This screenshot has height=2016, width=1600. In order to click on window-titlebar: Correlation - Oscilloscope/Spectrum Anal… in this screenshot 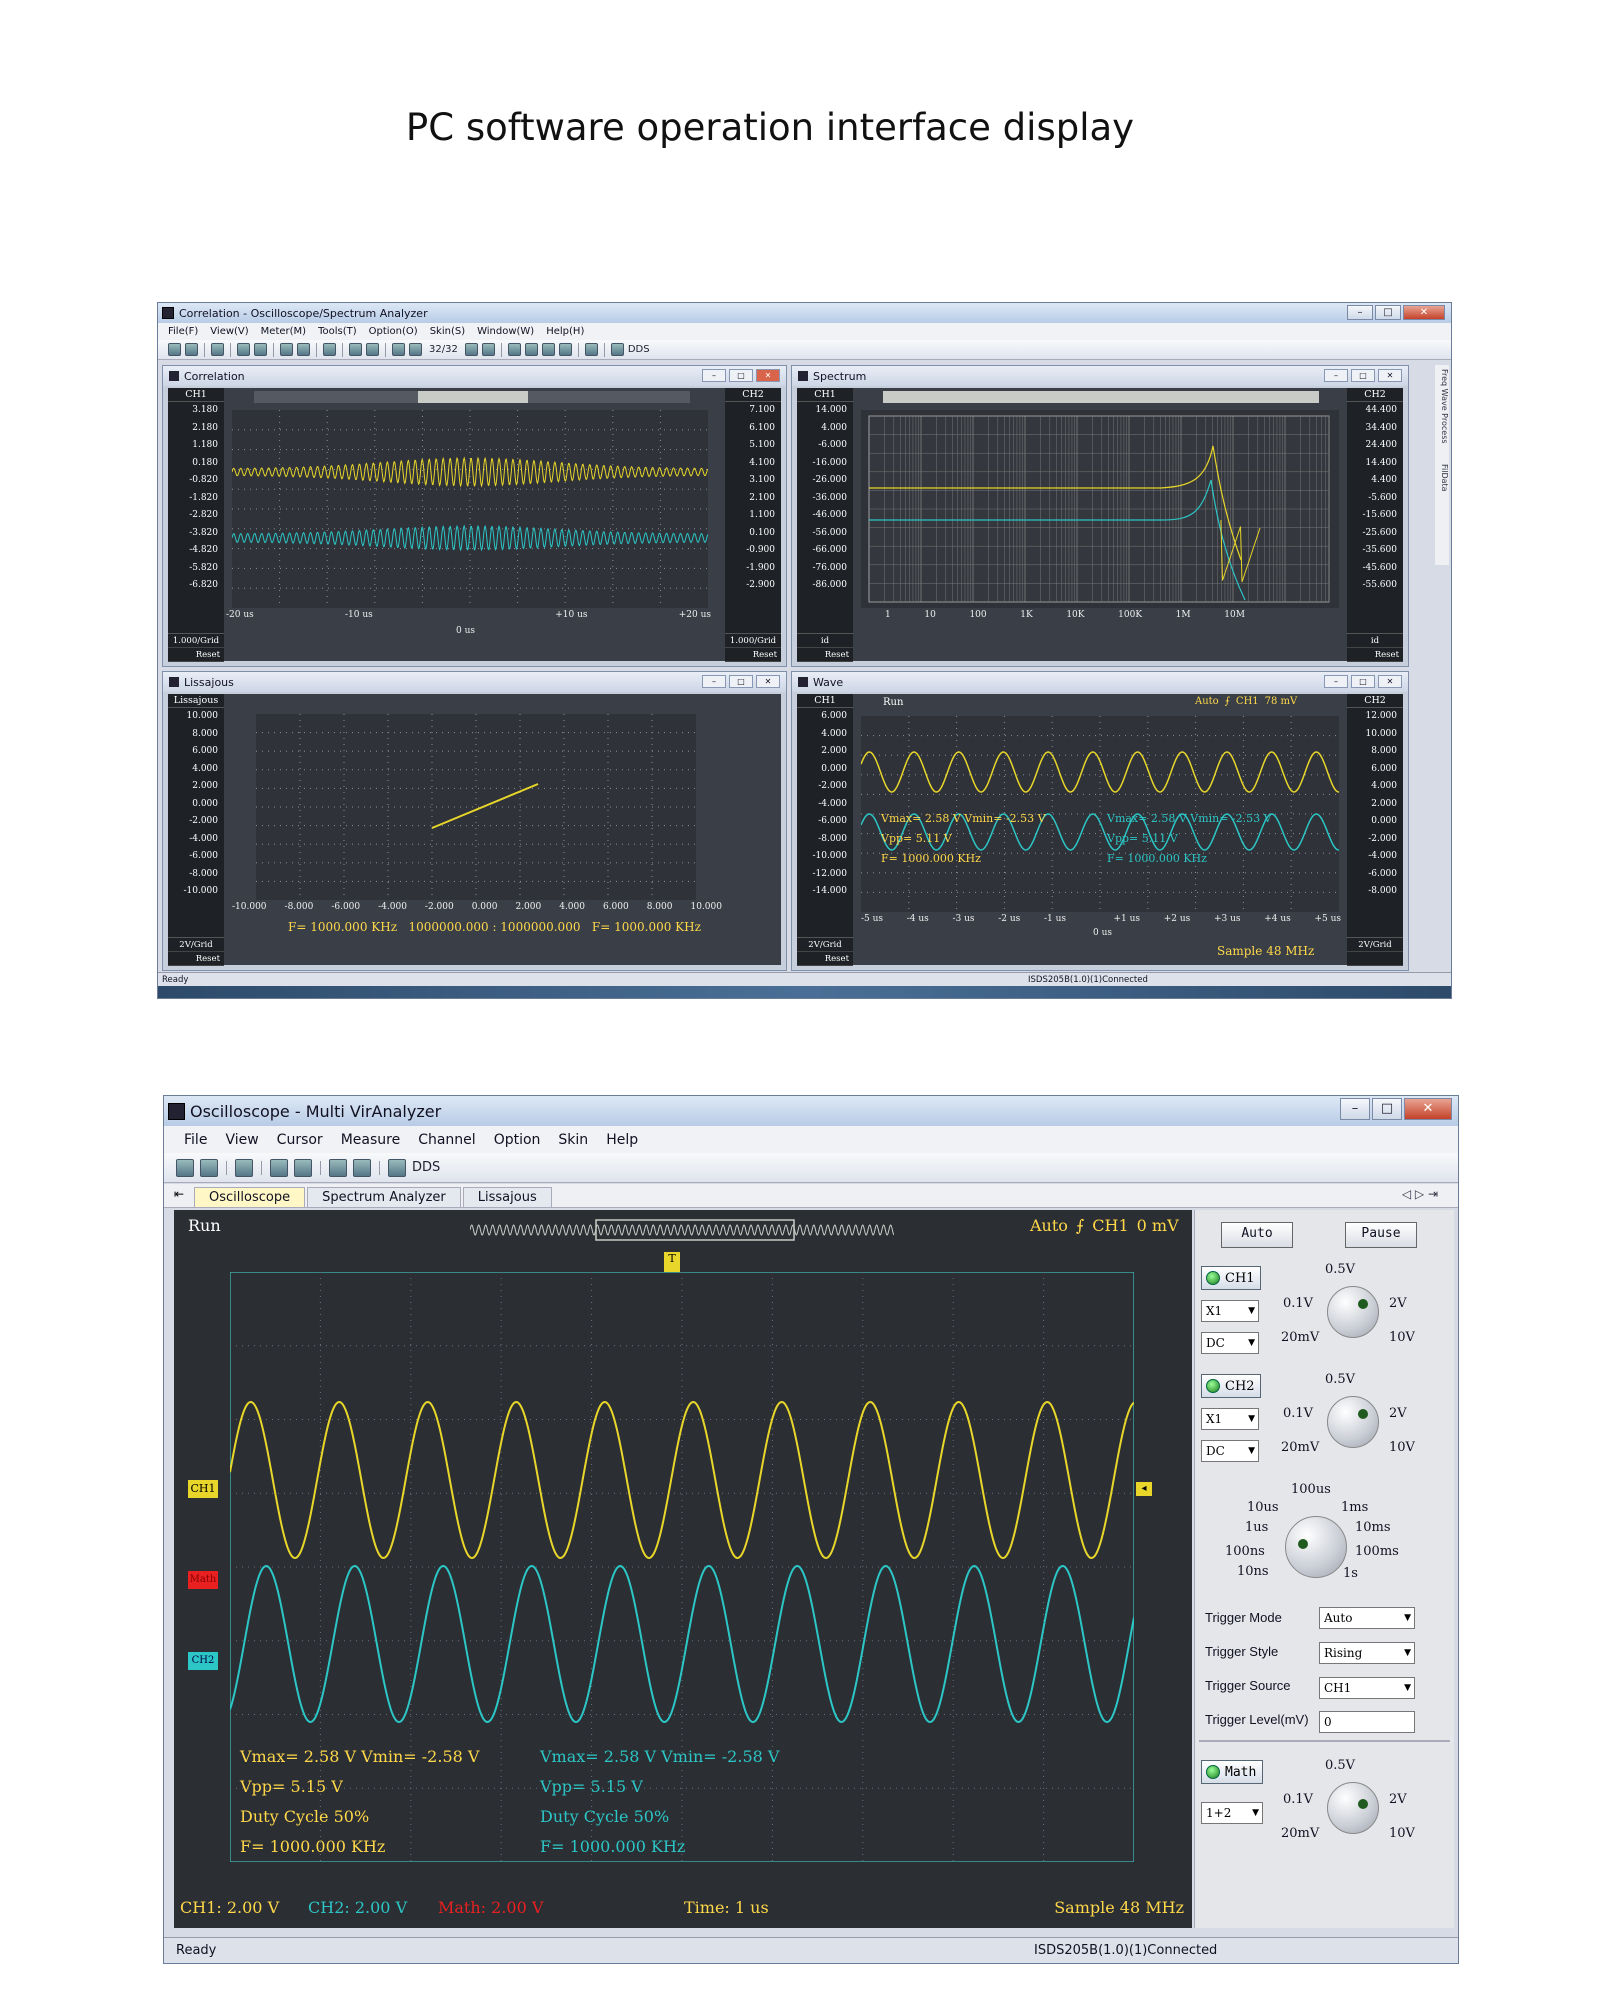, I will do `click(804, 313)`.